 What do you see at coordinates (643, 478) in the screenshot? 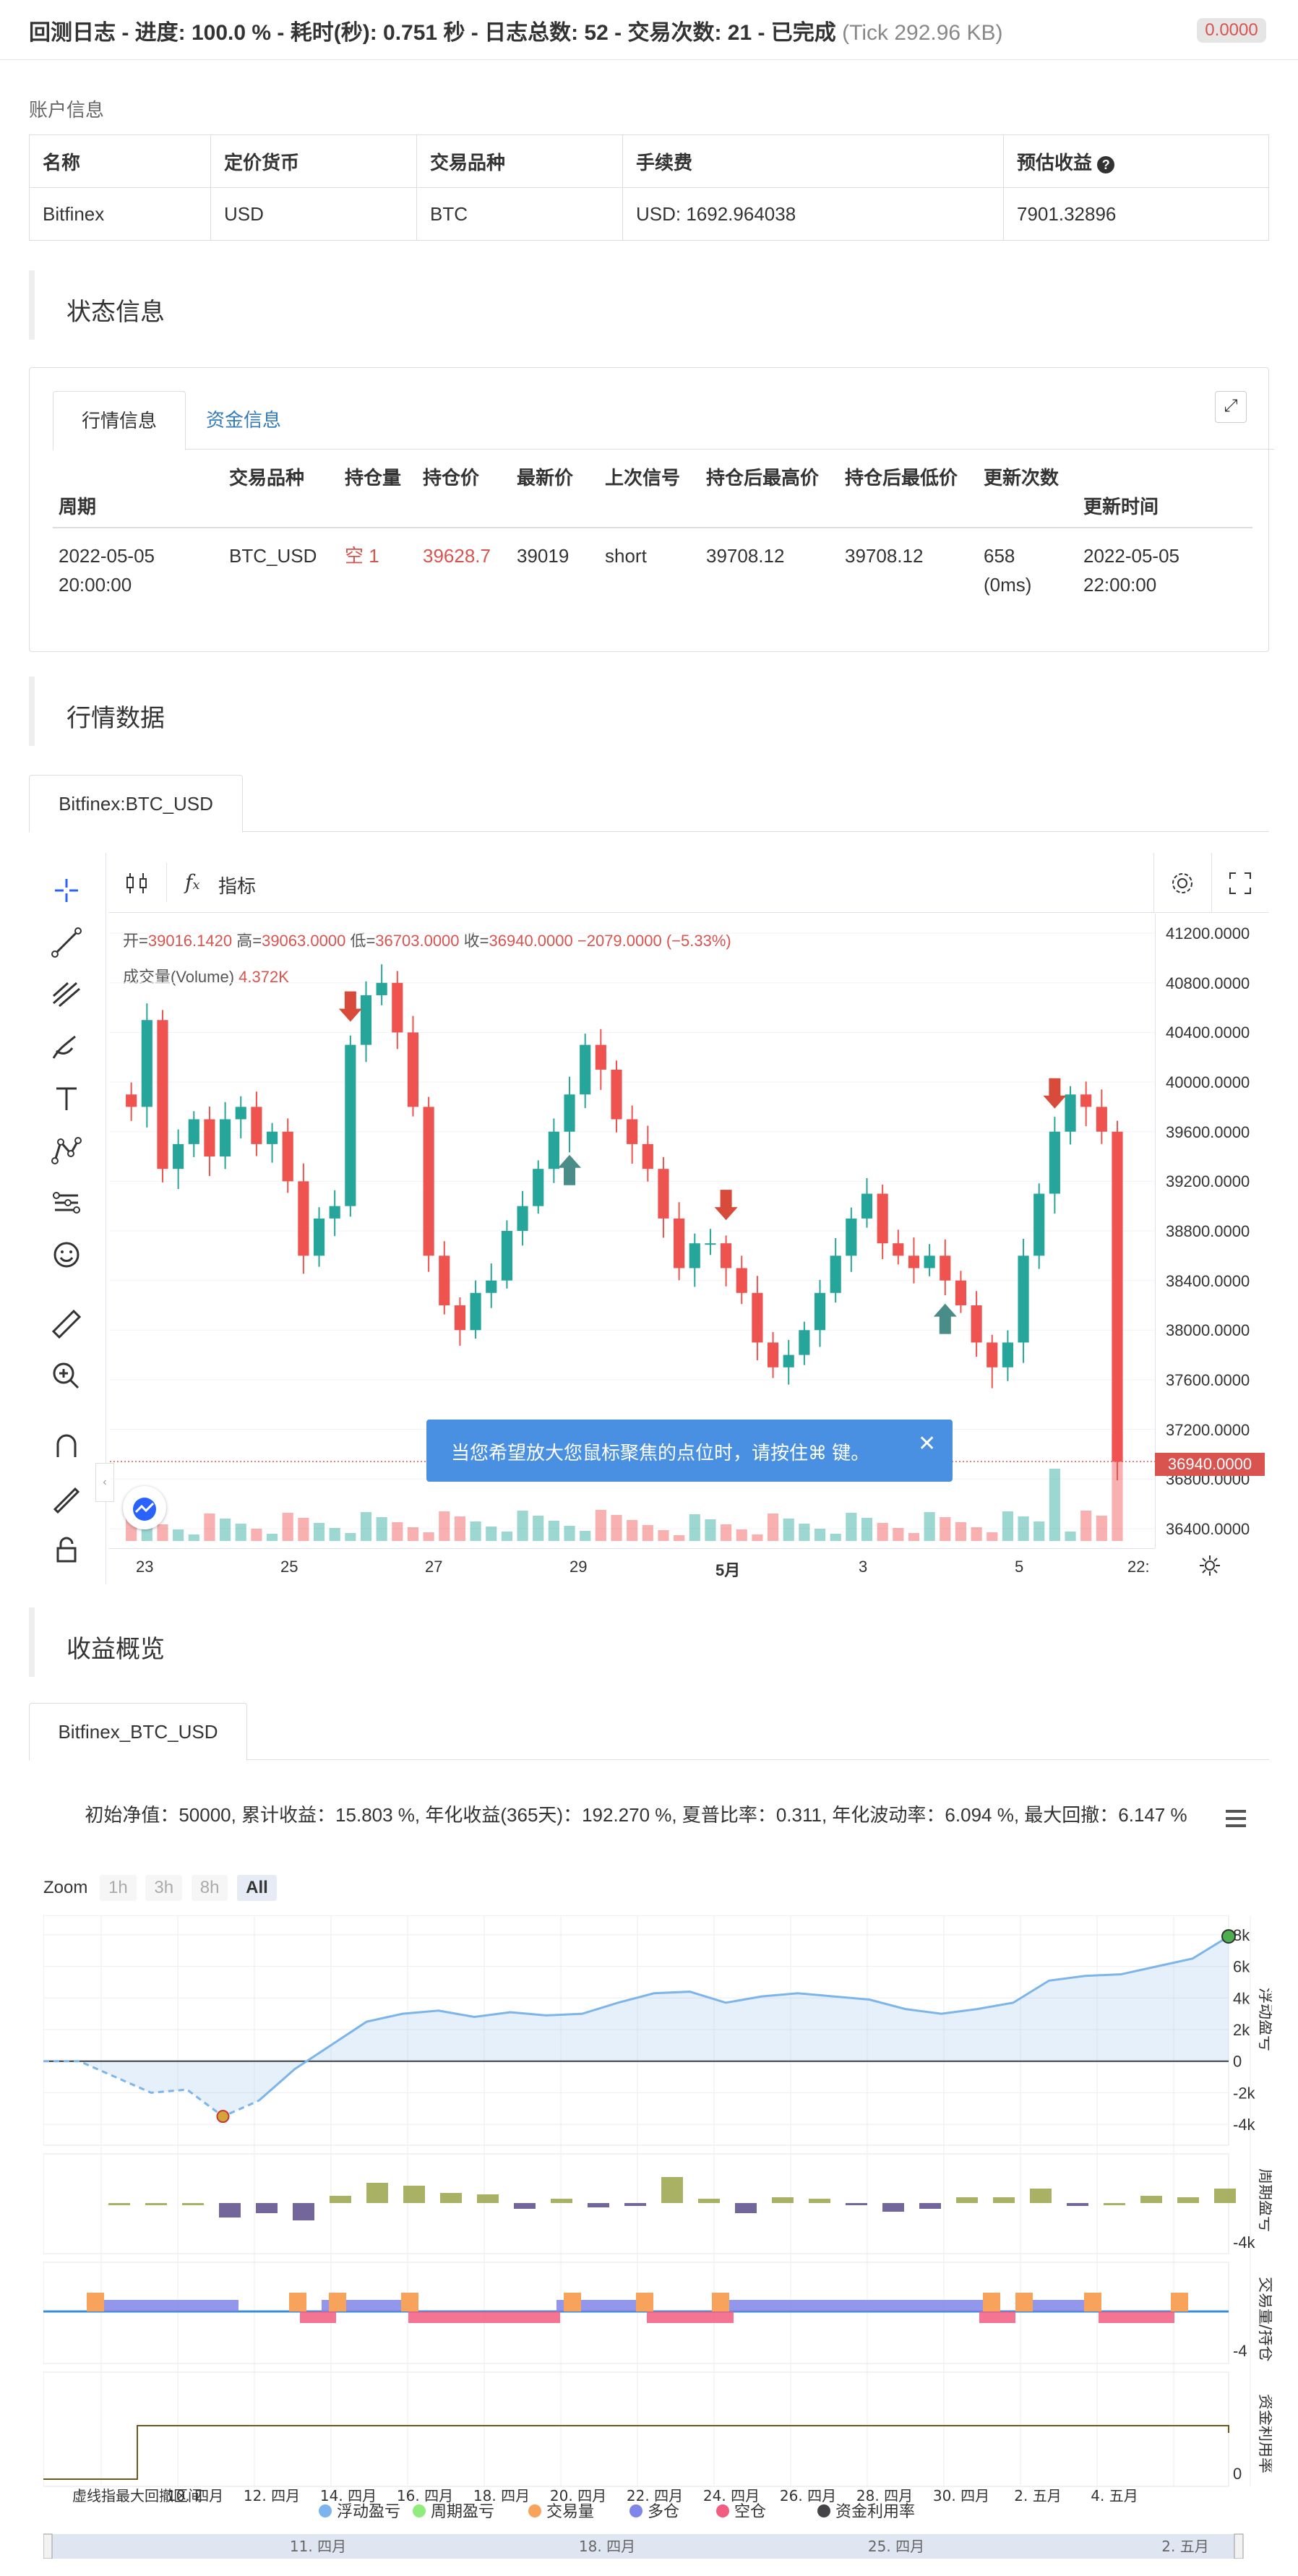
I see `th-last-signal: 上次信号` at bounding box center [643, 478].